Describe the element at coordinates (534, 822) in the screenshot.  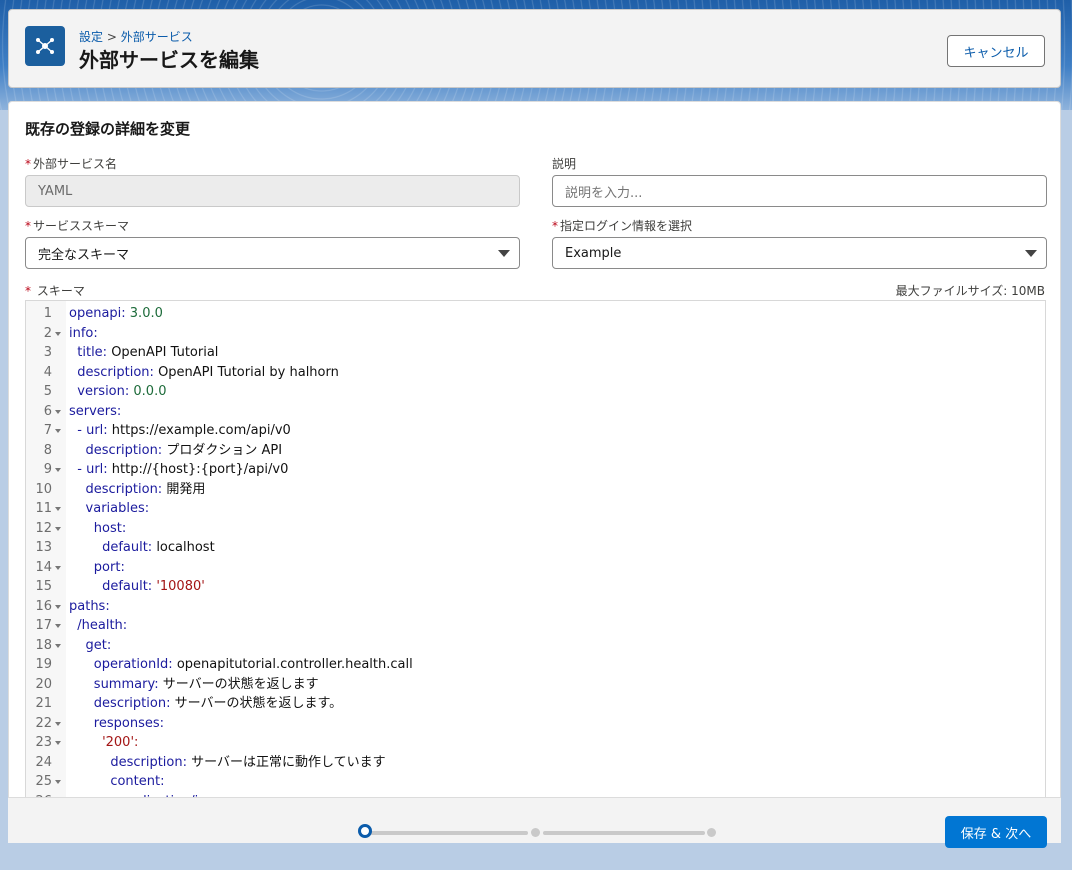
I see `footer-bar: 保存 & 次へ` at that location.